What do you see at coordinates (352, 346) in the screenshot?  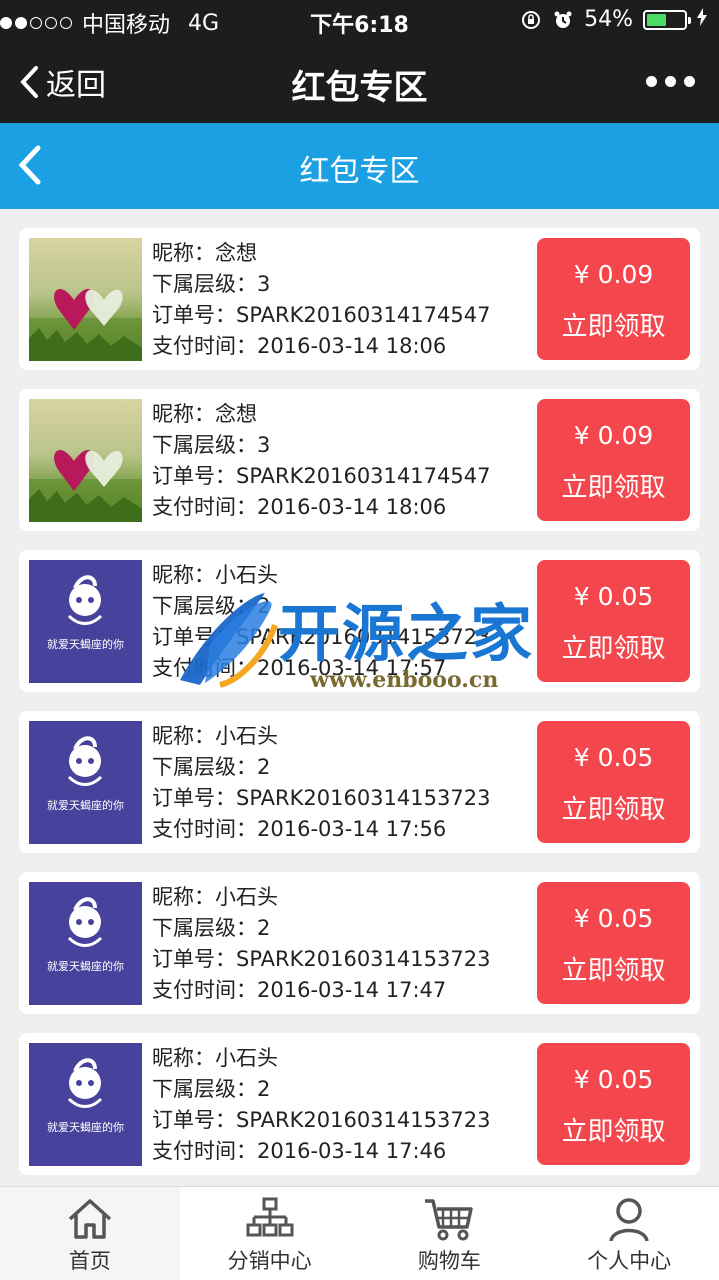 I see `field-value: 2016-03-14 18:06` at bounding box center [352, 346].